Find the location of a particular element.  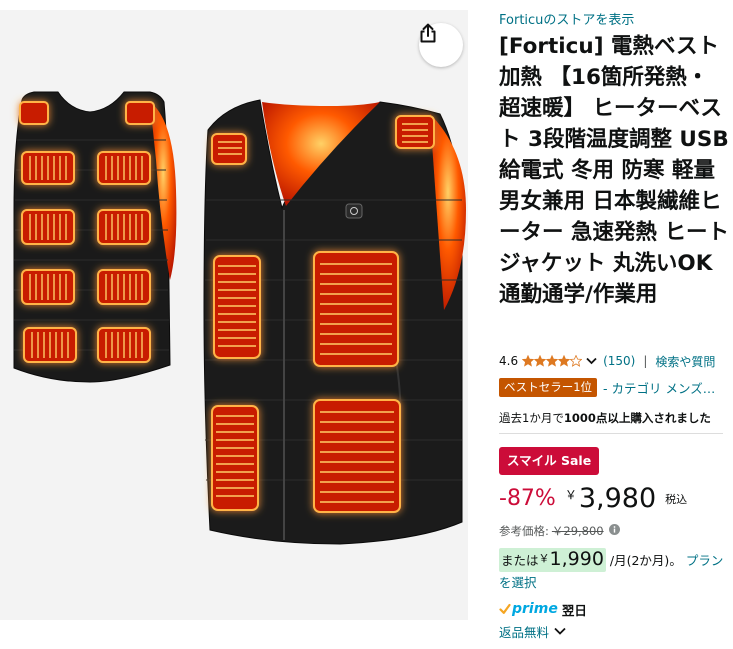

prime-logo: prime is located at coordinates (535, 609).